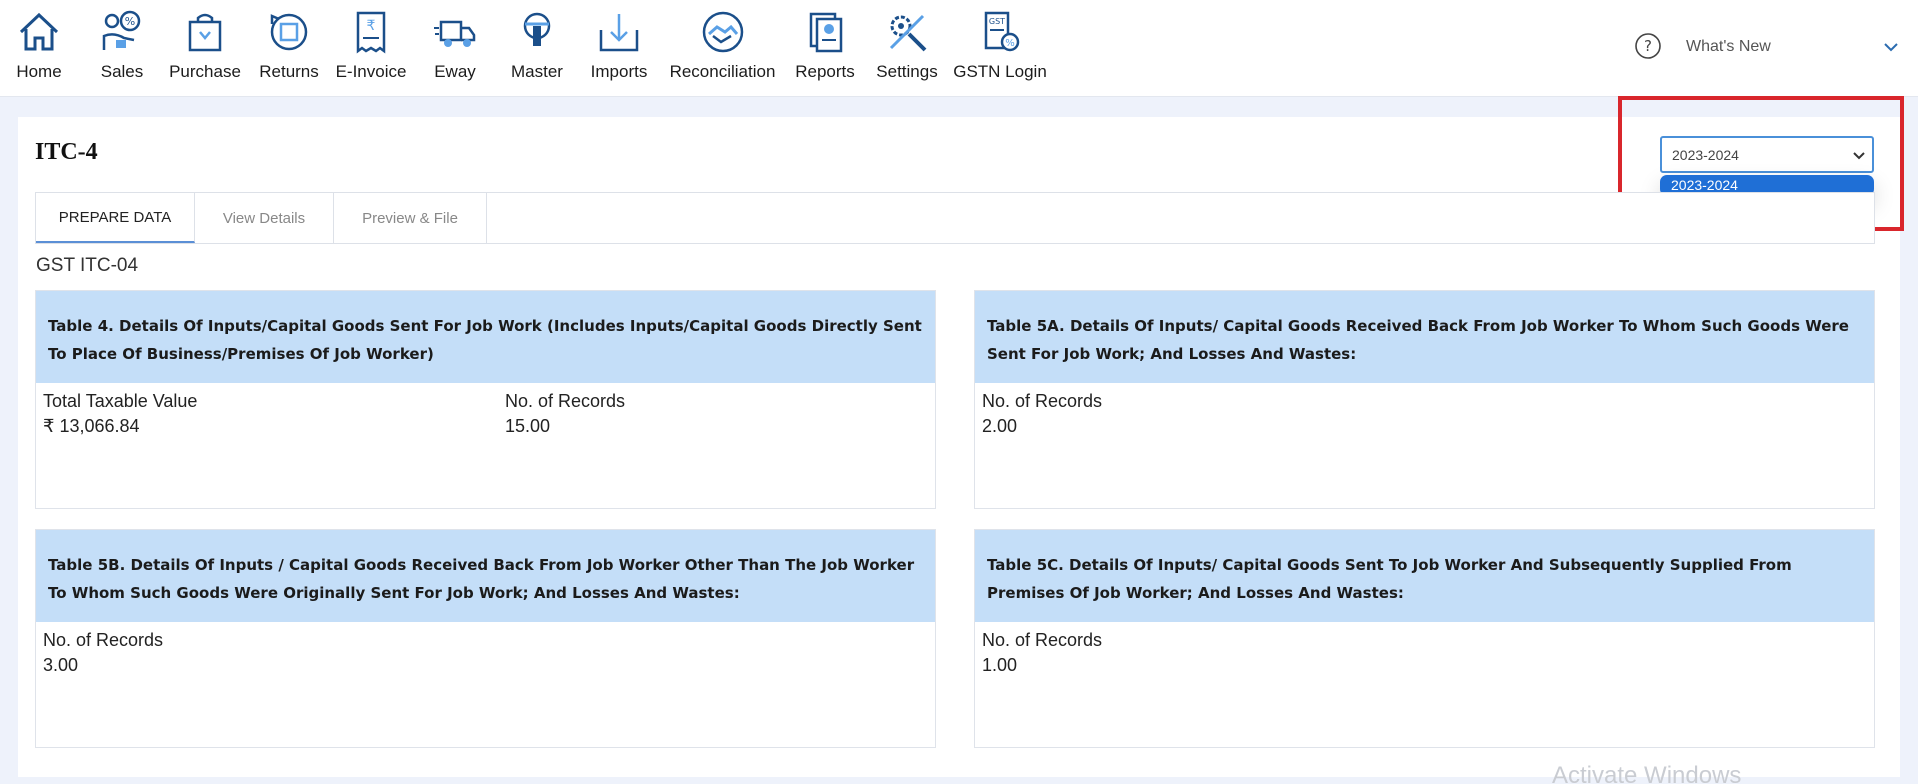  What do you see at coordinates (66, 152) in the screenshot?
I see `page-title: ITC-4` at bounding box center [66, 152].